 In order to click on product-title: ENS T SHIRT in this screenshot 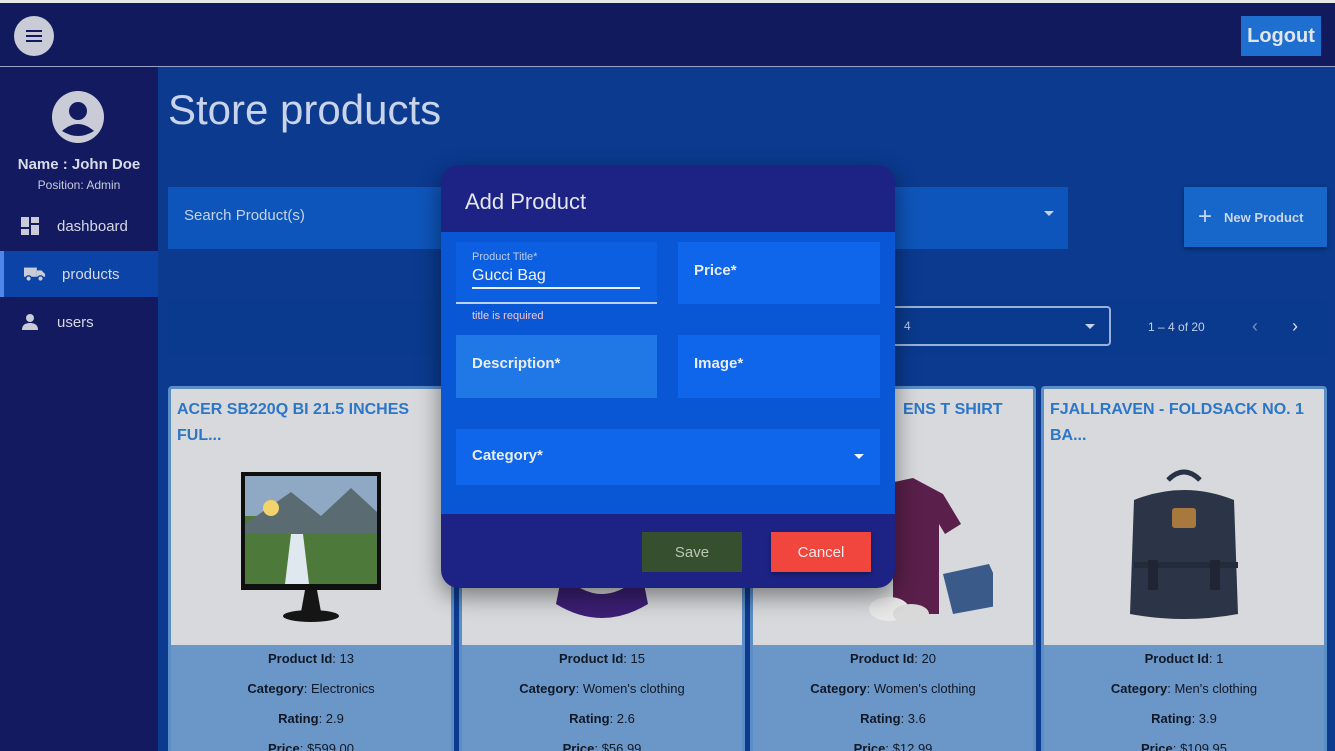, I will do `click(953, 409)`.